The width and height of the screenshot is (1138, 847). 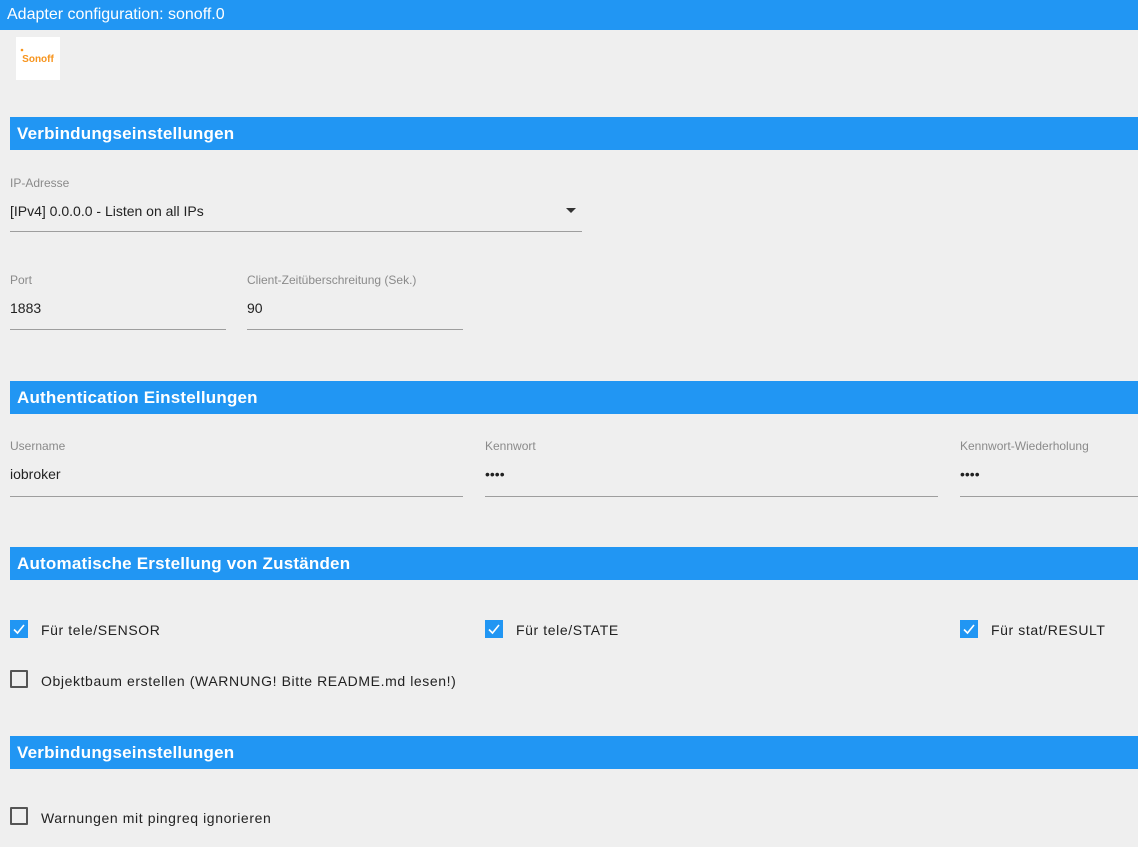 What do you see at coordinates (1049, 468) in the screenshot?
I see `password-repeat-field: Kennwort-Wiederholung ••••` at bounding box center [1049, 468].